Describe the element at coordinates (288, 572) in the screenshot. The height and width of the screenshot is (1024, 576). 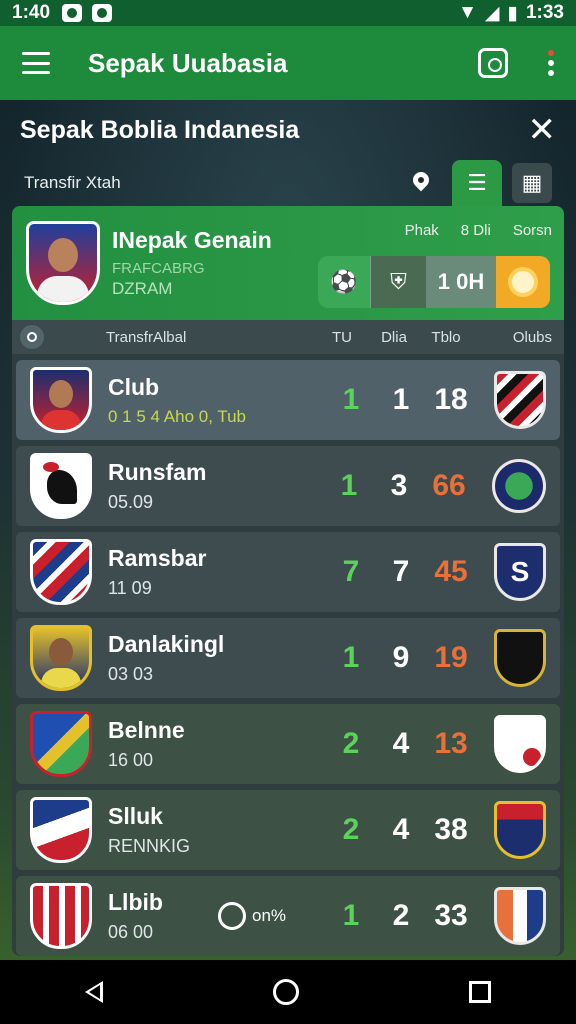
I see `list-item: Ramsbar 11 09 7 7 45 S` at that location.